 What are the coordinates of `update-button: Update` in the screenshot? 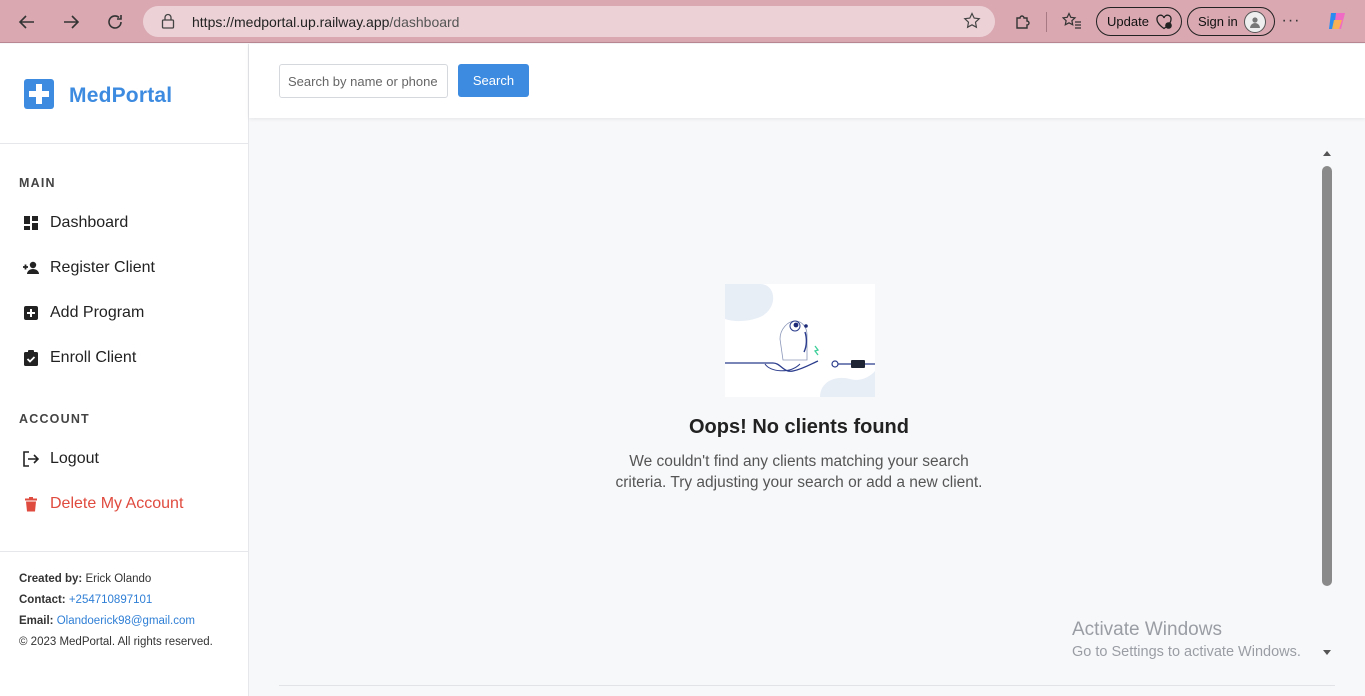 It's located at (1139, 21).